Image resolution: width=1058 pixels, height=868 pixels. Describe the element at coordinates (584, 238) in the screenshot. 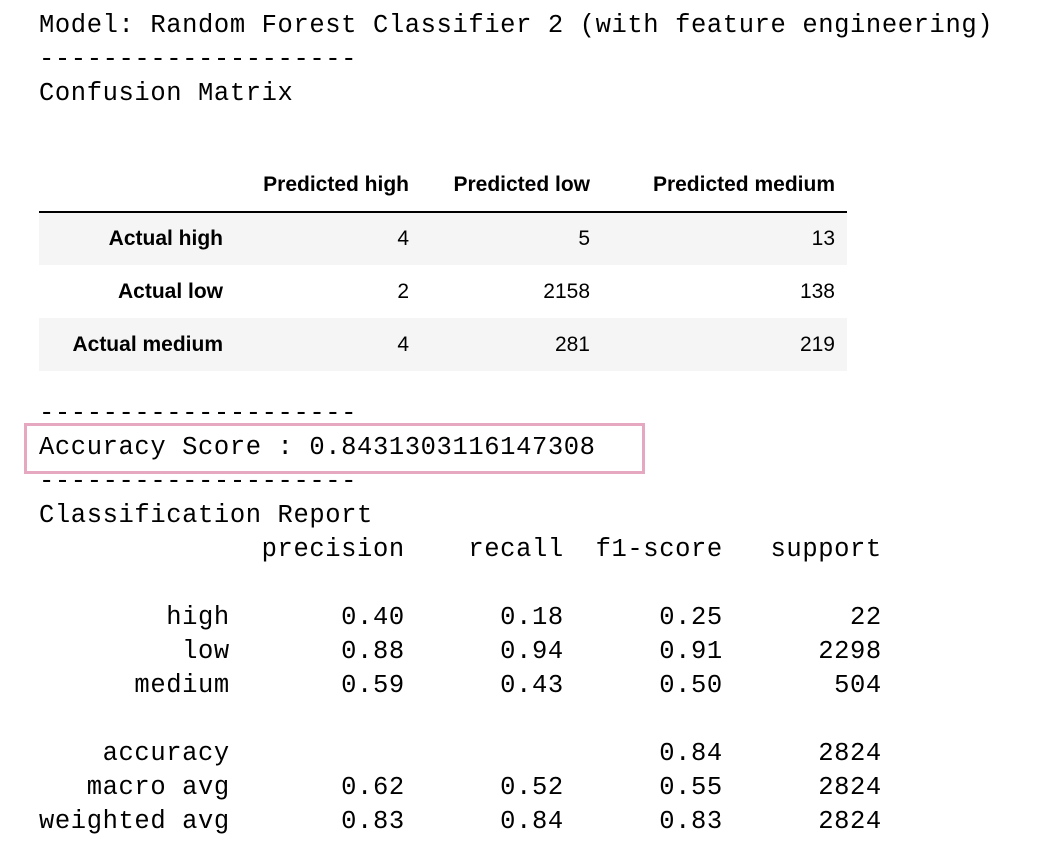

I see `table-cell: 5` at that location.